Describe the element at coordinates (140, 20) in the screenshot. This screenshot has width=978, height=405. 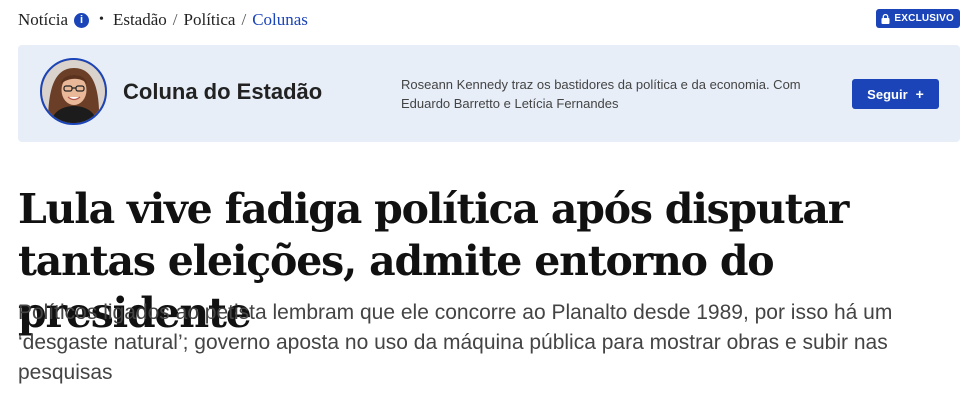
I see `breadcrumb-link-estadao: Estadão` at that location.